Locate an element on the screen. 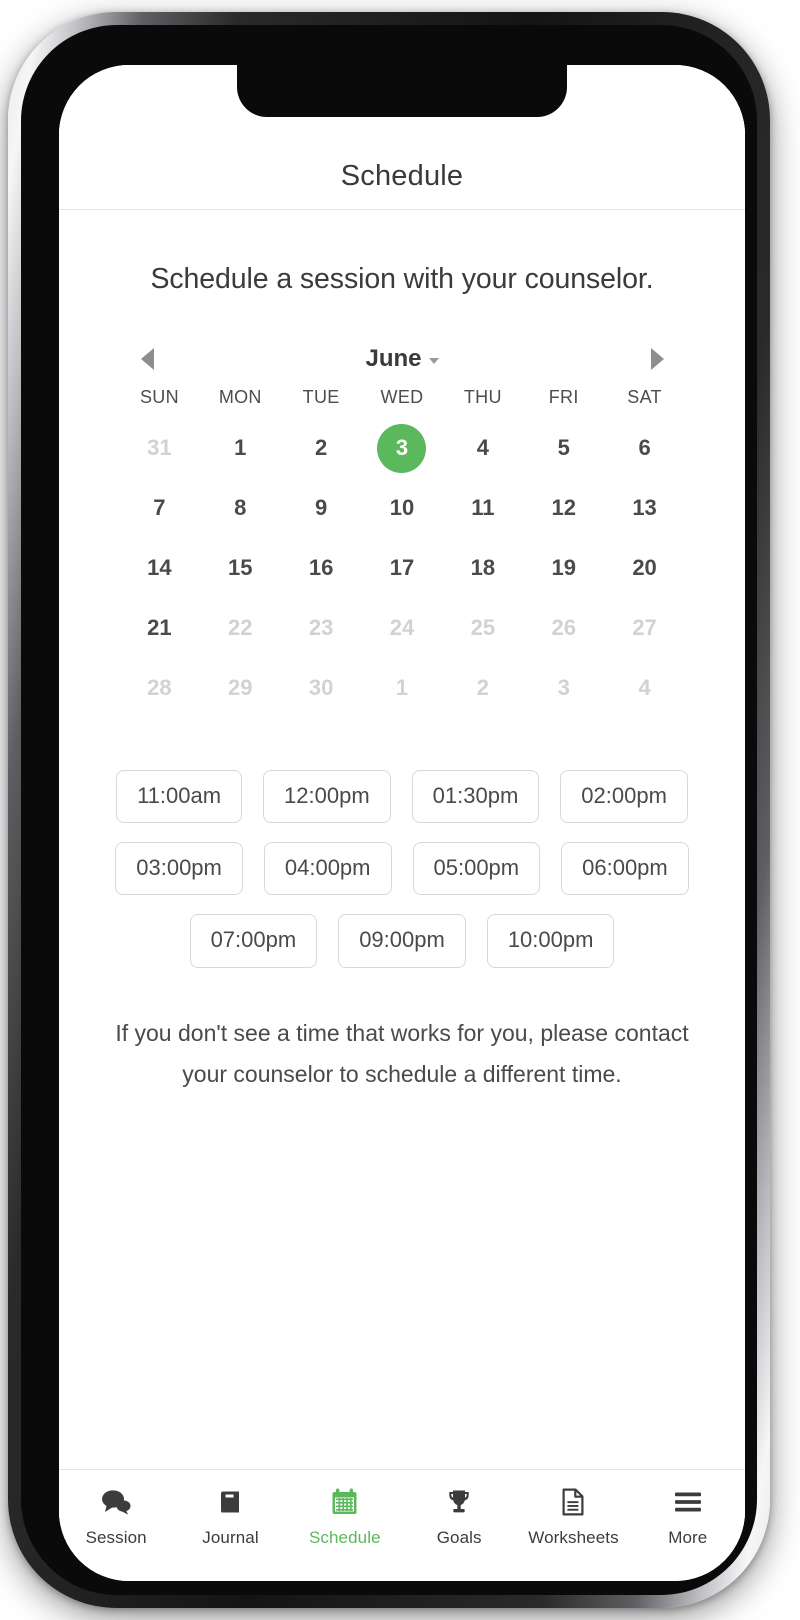  calendar-day: 17 is located at coordinates (402, 568).